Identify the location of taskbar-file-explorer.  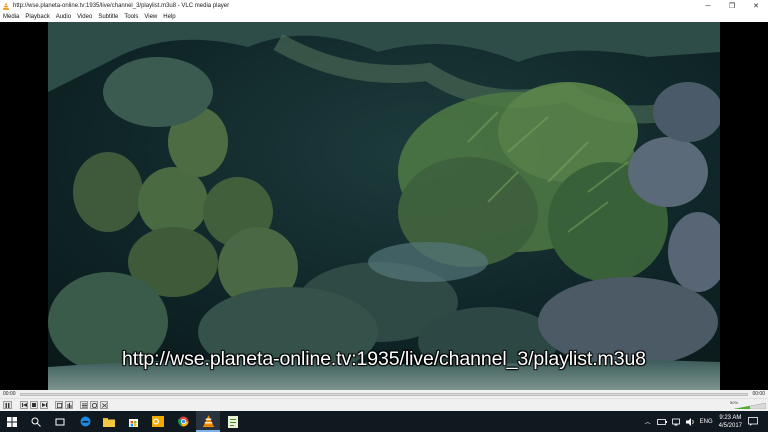
(109, 421).